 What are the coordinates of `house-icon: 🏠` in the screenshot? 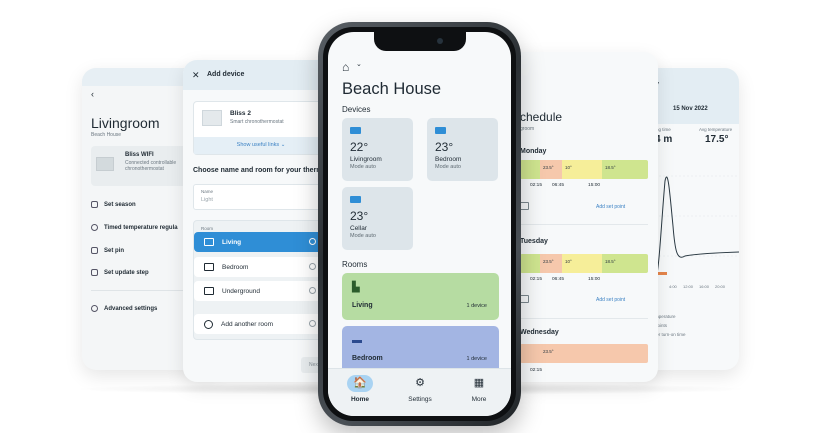 It's located at (360, 383).